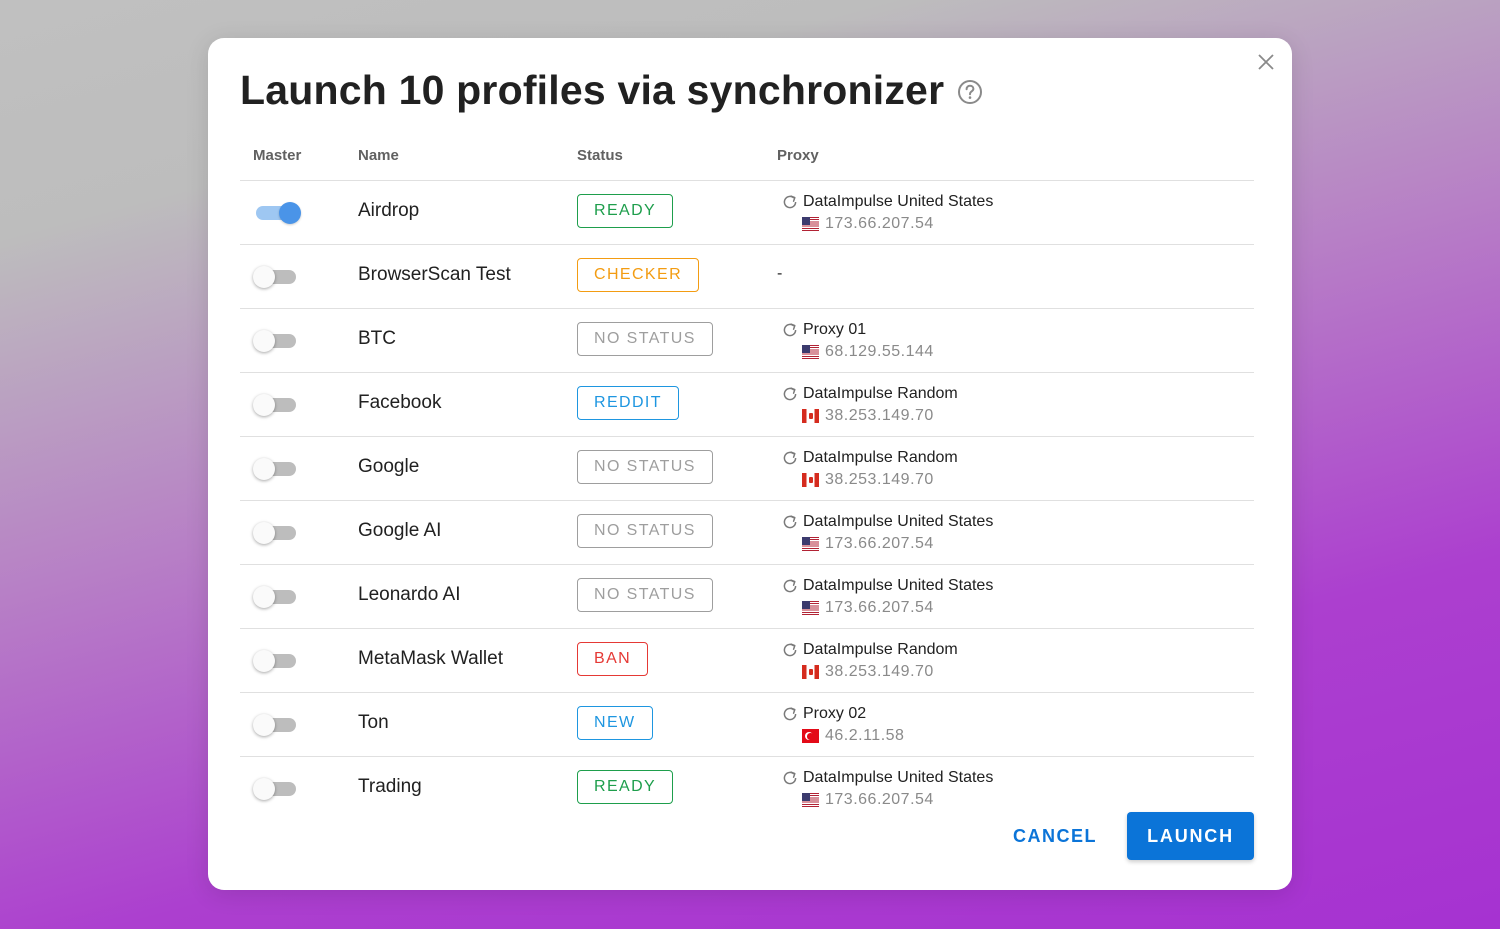 Image resolution: width=1500 pixels, height=929 pixels. What do you see at coordinates (400, 530) in the screenshot?
I see `profile-name: Google AI` at bounding box center [400, 530].